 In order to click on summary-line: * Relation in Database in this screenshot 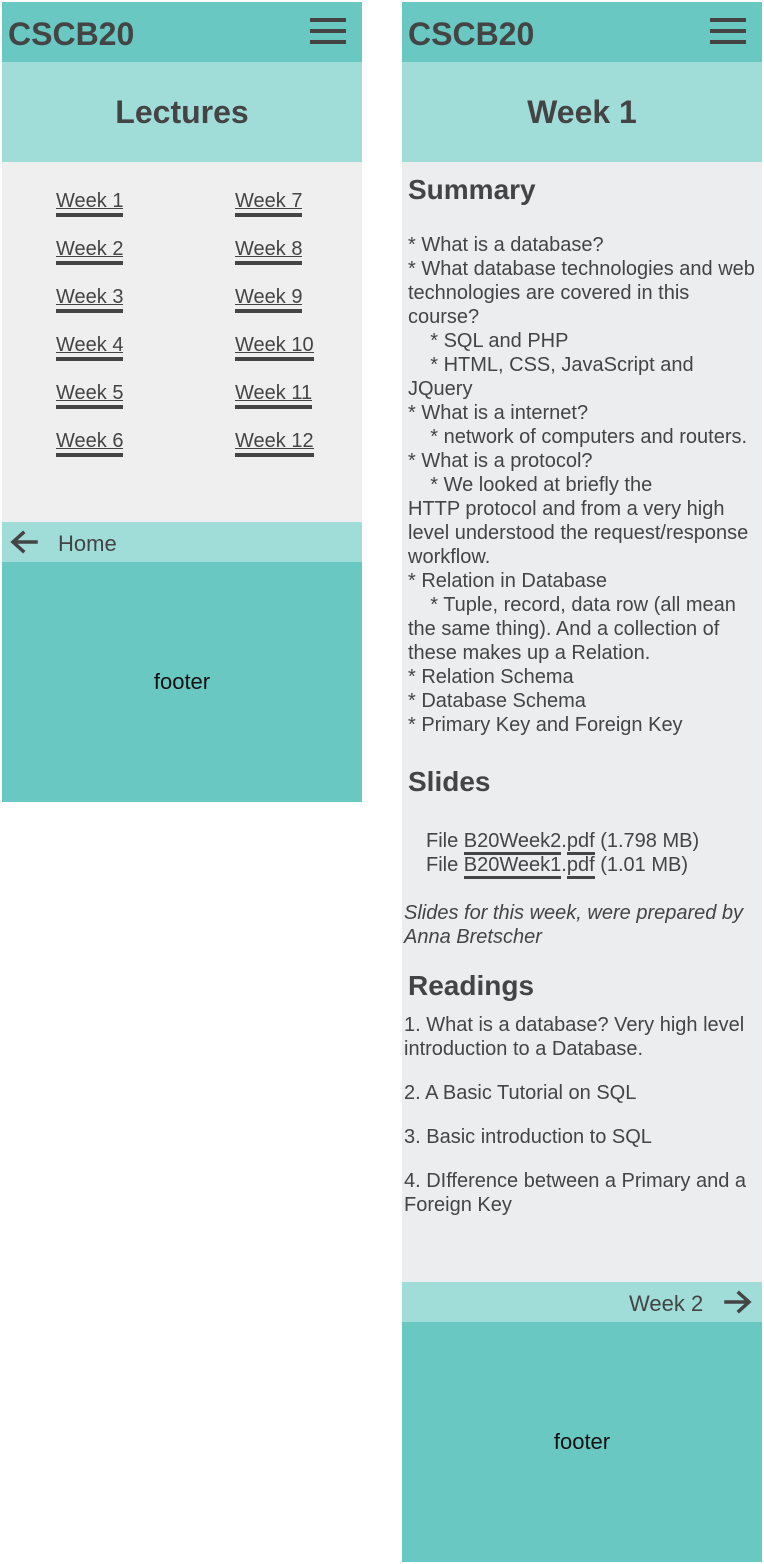, I will do `click(508, 581)`.